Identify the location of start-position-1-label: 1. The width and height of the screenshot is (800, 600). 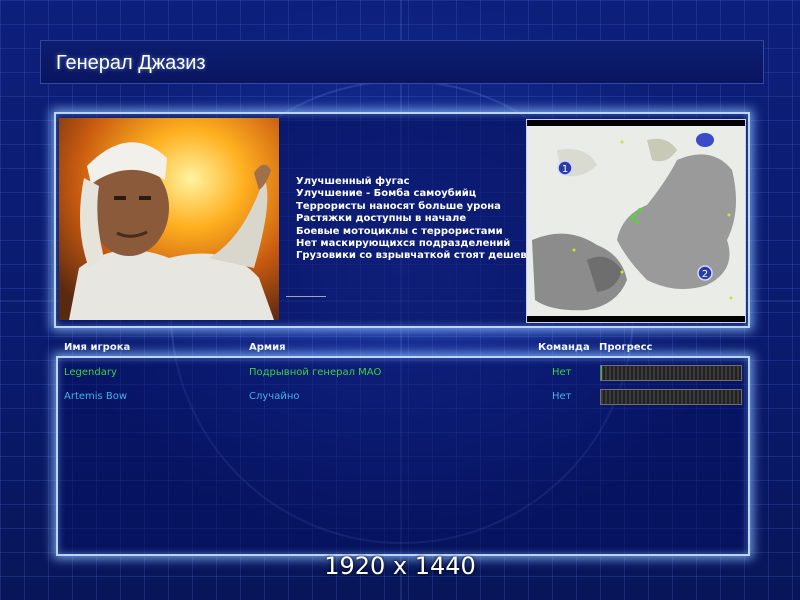
(565, 169).